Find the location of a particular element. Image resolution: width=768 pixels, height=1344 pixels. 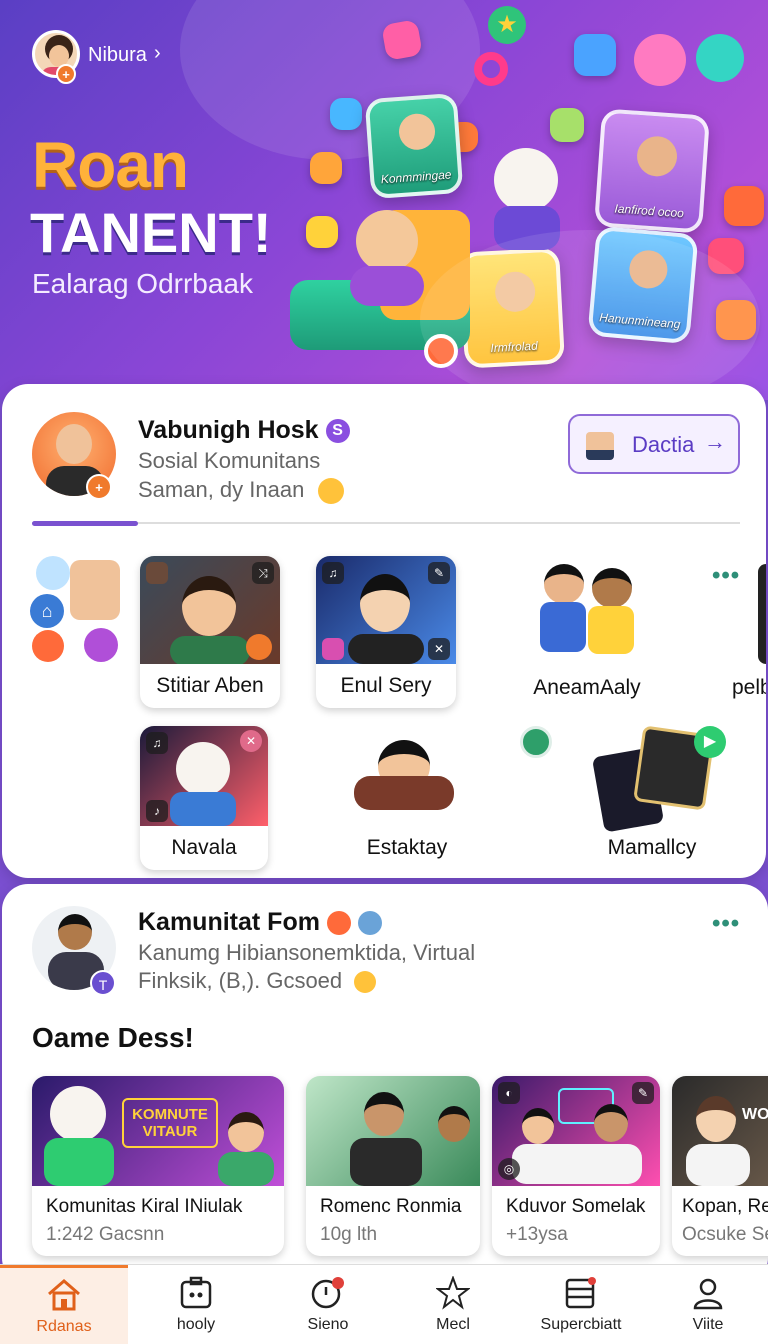

timer-icon is located at coordinates (327, 1293).